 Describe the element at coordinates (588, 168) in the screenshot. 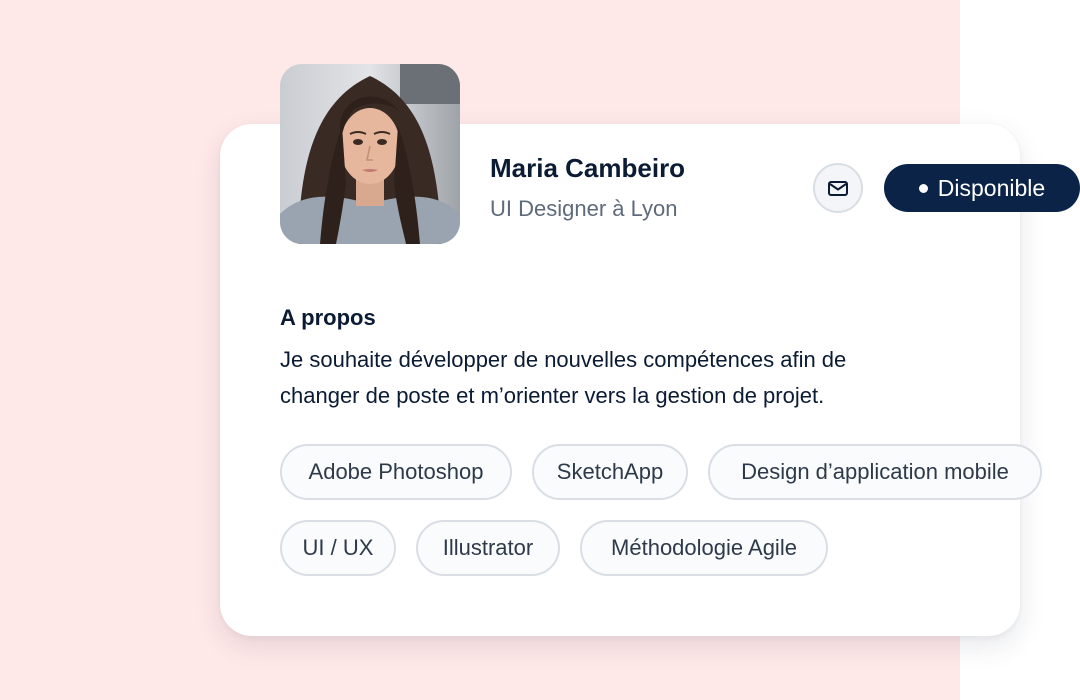

I see `profile-name: Maria Cambeiro` at that location.